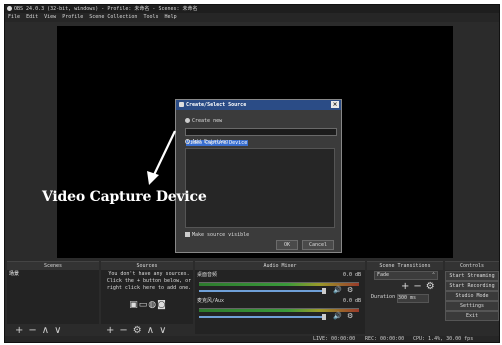  I want to click on start-streaming-button: Start Streaming, so click(472, 276).